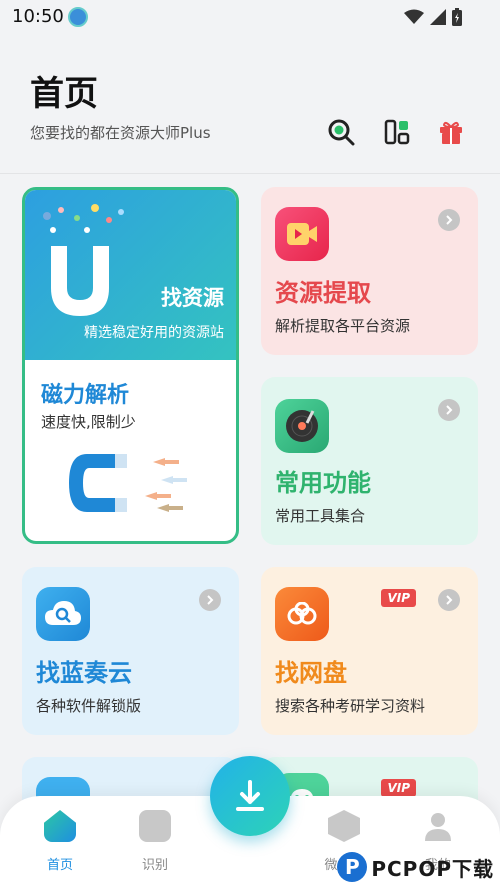 This screenshot has width=500, height=888. I want to click on search-icon, so click(341, 132).